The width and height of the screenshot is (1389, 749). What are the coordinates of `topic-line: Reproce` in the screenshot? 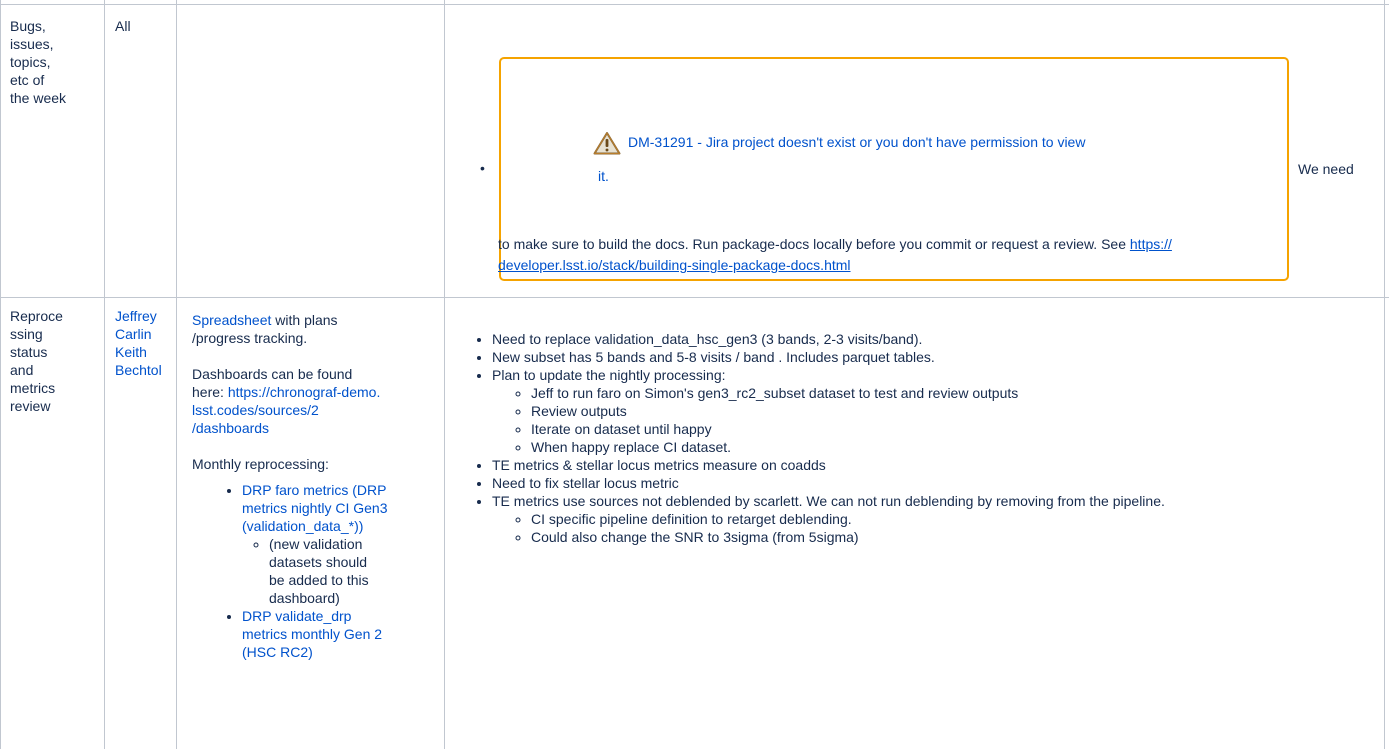 It's located at (36, 316).